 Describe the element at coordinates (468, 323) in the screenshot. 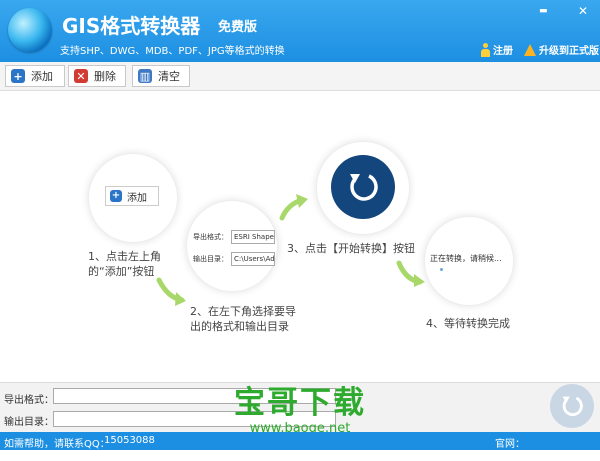

I see `step4-text: 4、等待转换完成` at that location.